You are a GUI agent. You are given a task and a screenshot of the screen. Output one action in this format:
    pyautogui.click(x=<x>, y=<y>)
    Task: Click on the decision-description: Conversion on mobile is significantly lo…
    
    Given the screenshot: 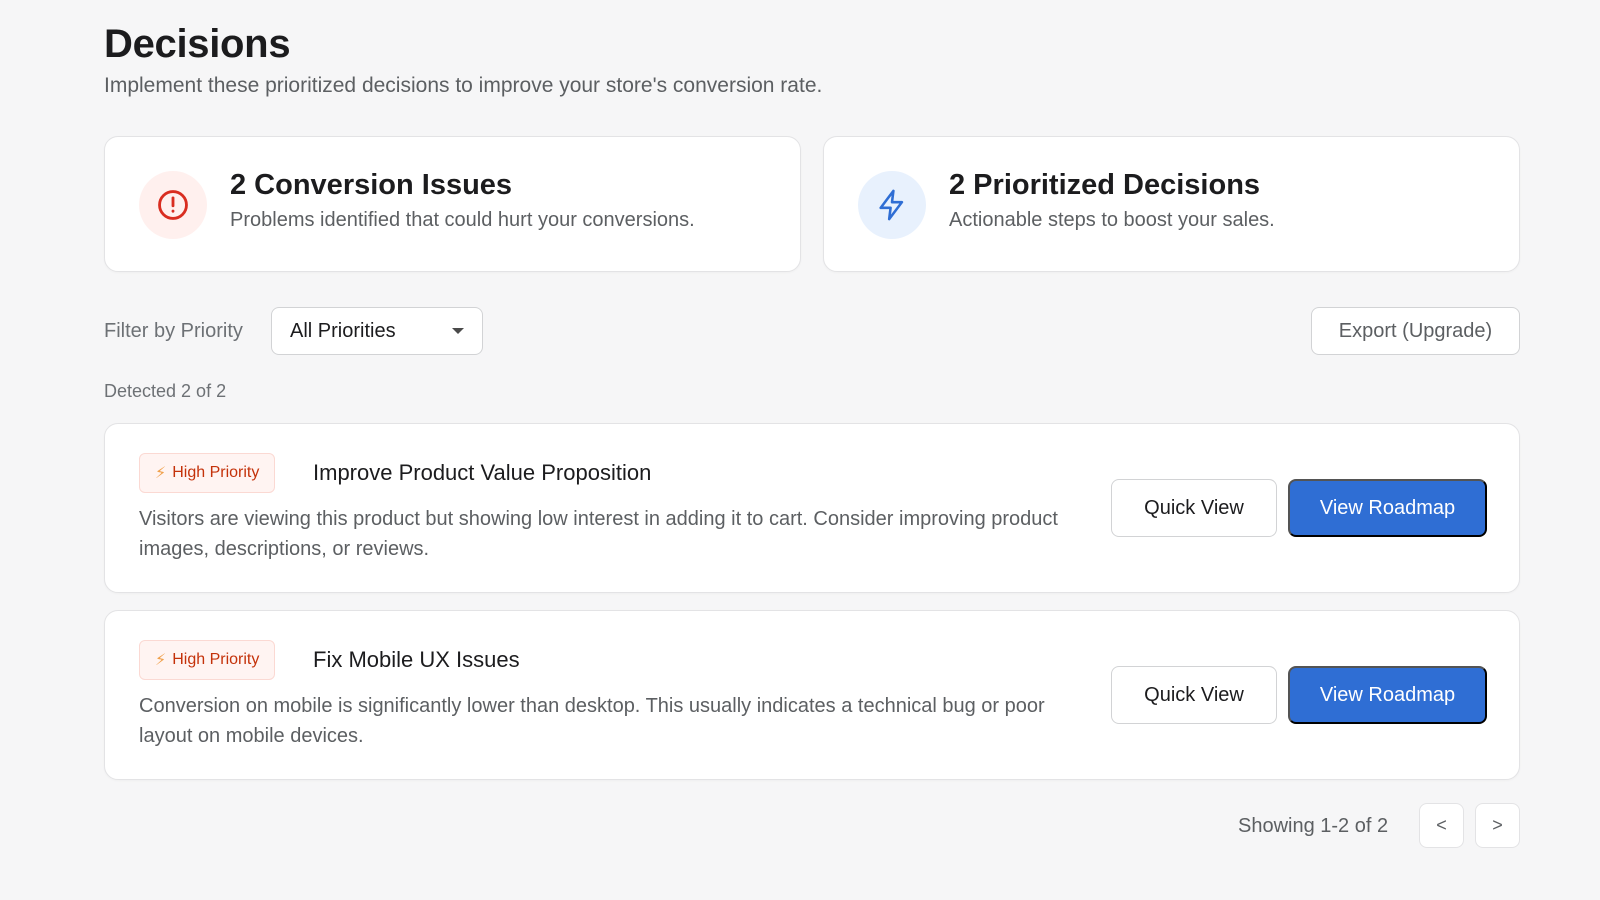 What is the action you would take?
    pyautogui.click(x=592, y=721)
    